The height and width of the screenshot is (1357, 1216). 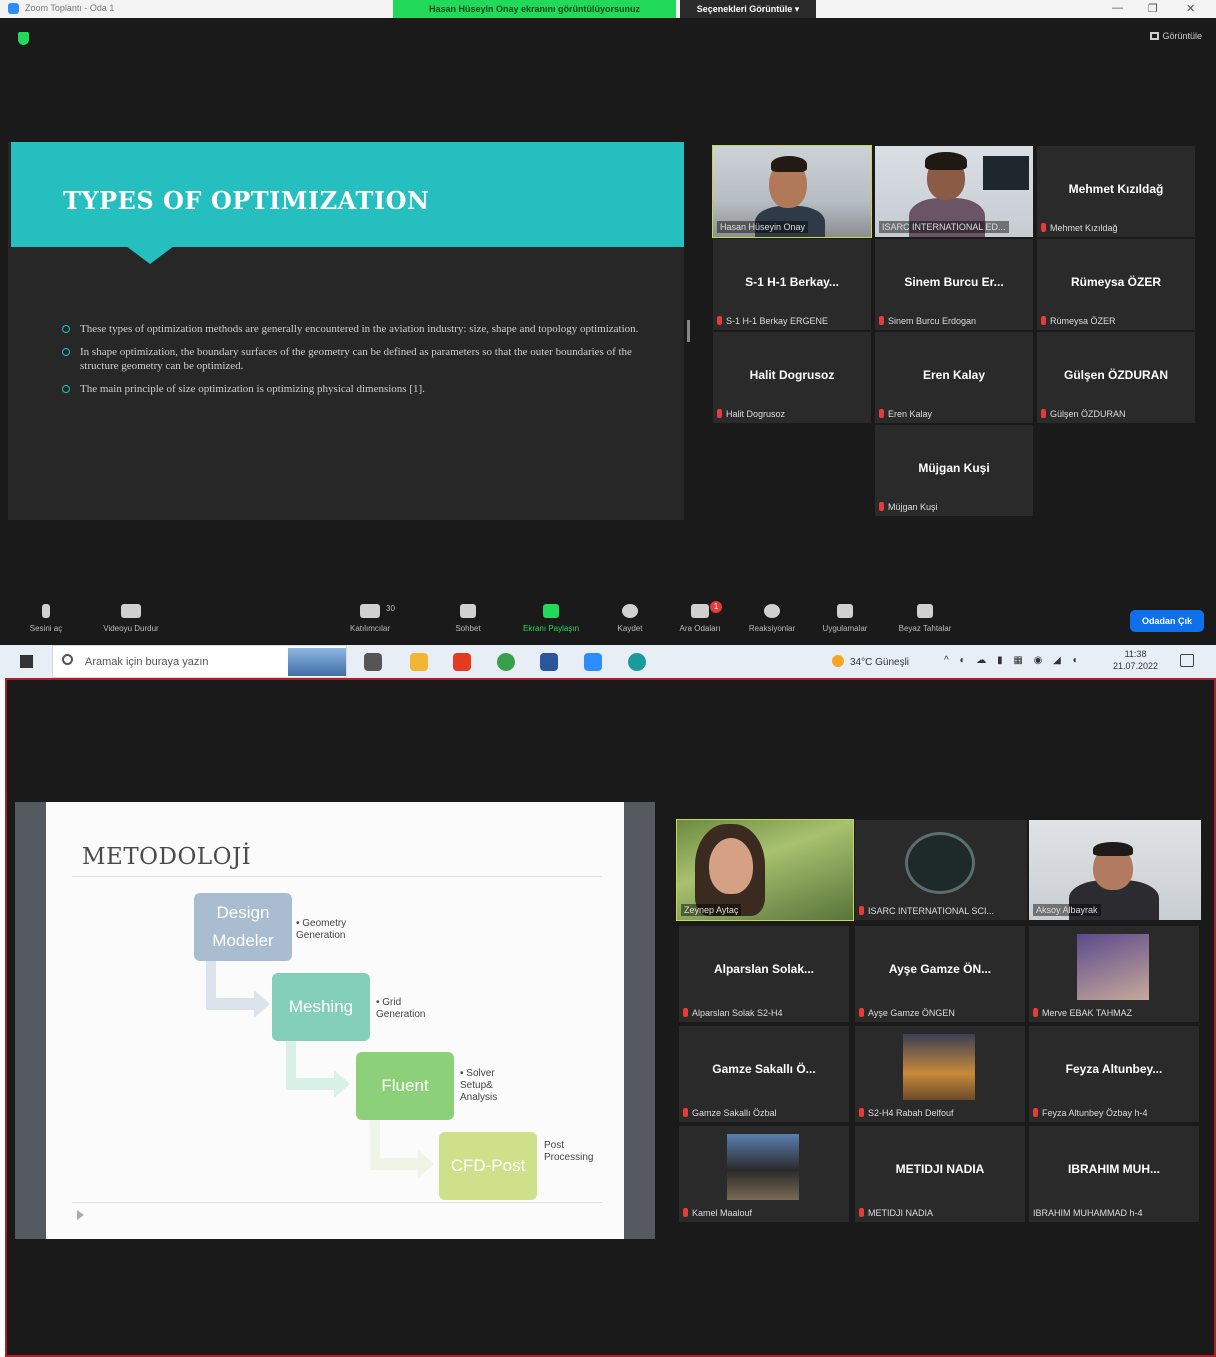 What do you see at coordinates (764, 974) in the screenshot?
I see `video-tile: Alparslan Solak... Alparslan Solak S2-H4` at bounding box center [764, 974].